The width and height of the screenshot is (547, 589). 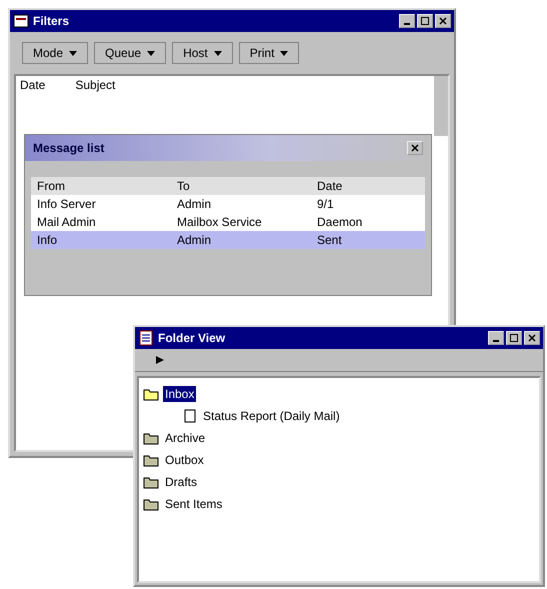 What do you see at coordinates (95, 85) in the screenshot?
I see `column-header: Subject` at bounding box center [95, 85].